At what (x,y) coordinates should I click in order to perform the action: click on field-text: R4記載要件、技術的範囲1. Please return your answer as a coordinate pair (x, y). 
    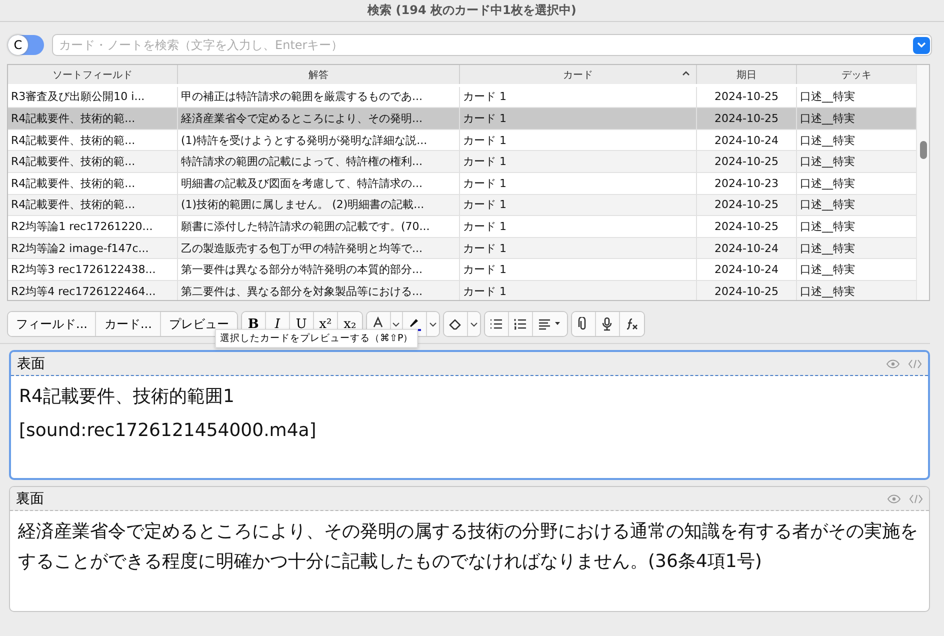
    Looking at the image, I should click on (127, 397).